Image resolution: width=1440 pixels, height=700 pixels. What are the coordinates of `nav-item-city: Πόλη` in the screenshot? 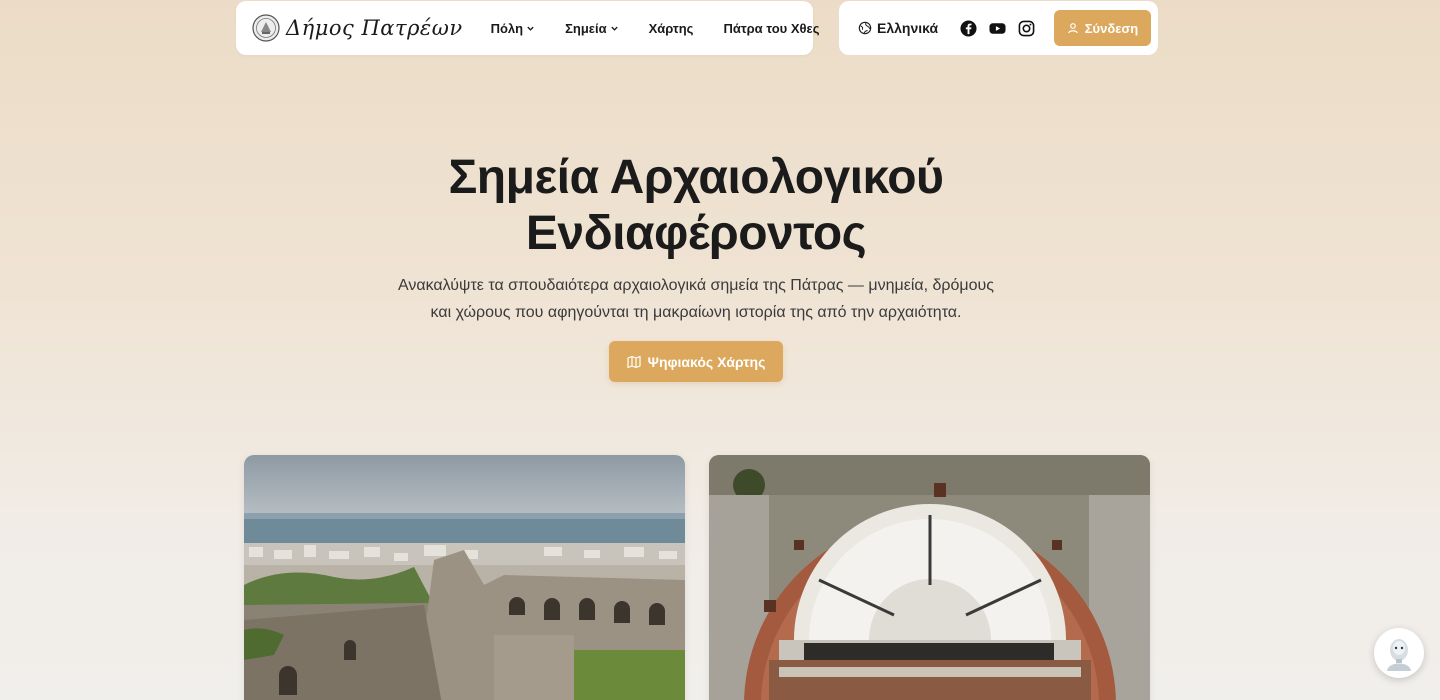 It's located at (513, 28).